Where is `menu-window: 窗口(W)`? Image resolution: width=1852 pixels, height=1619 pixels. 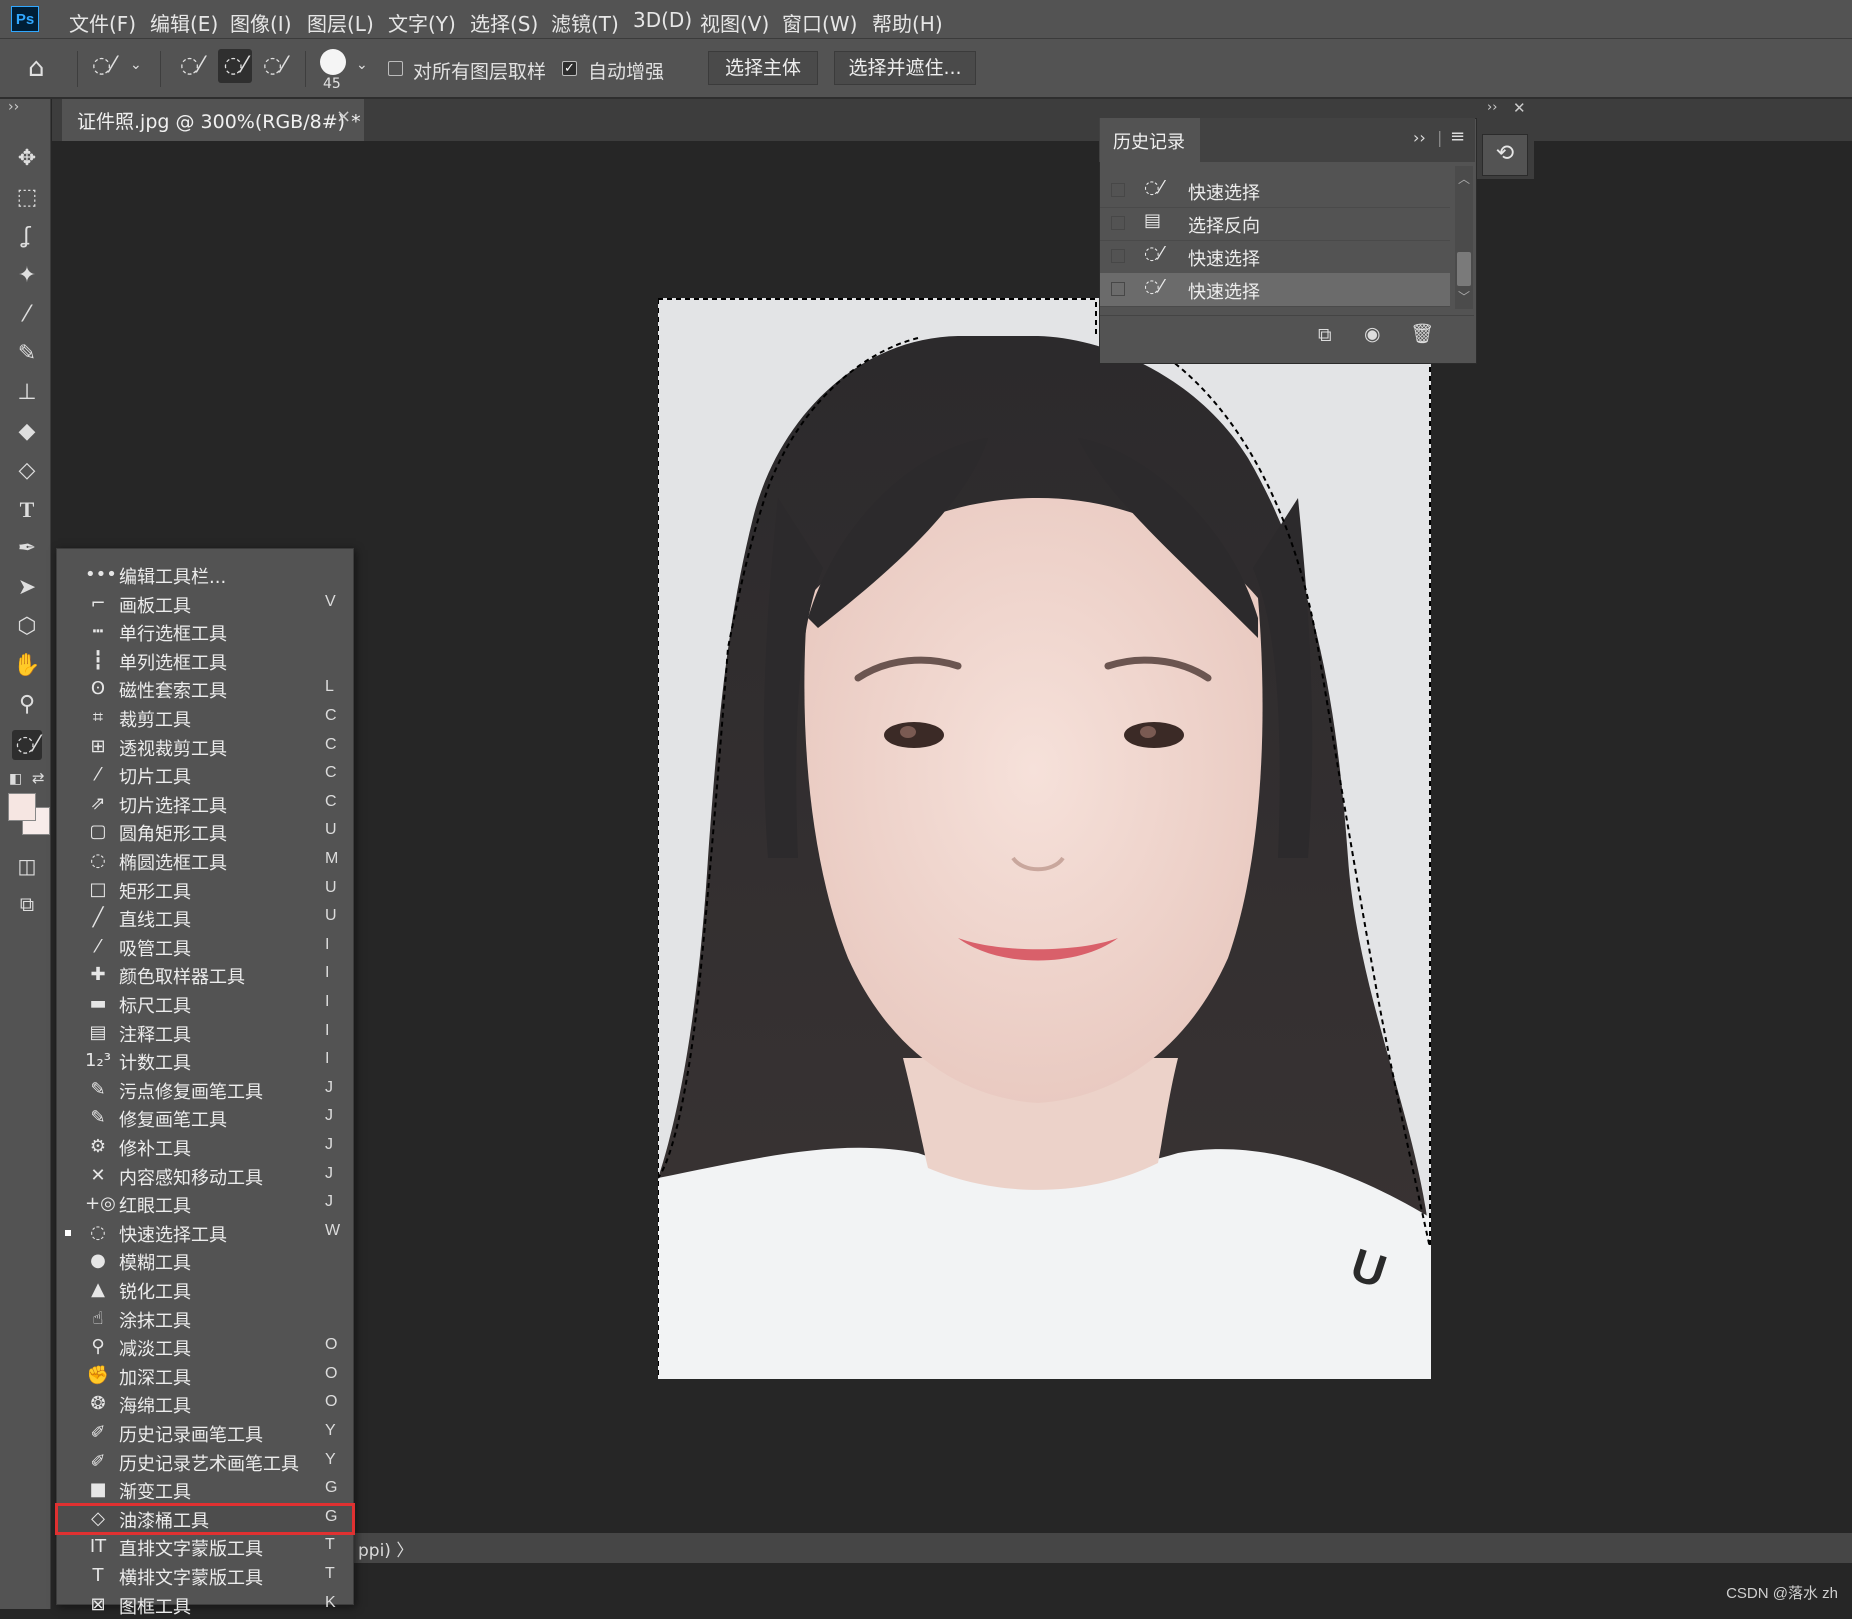
menu-window: 窗口(W) is located at coordinates (819, 22).